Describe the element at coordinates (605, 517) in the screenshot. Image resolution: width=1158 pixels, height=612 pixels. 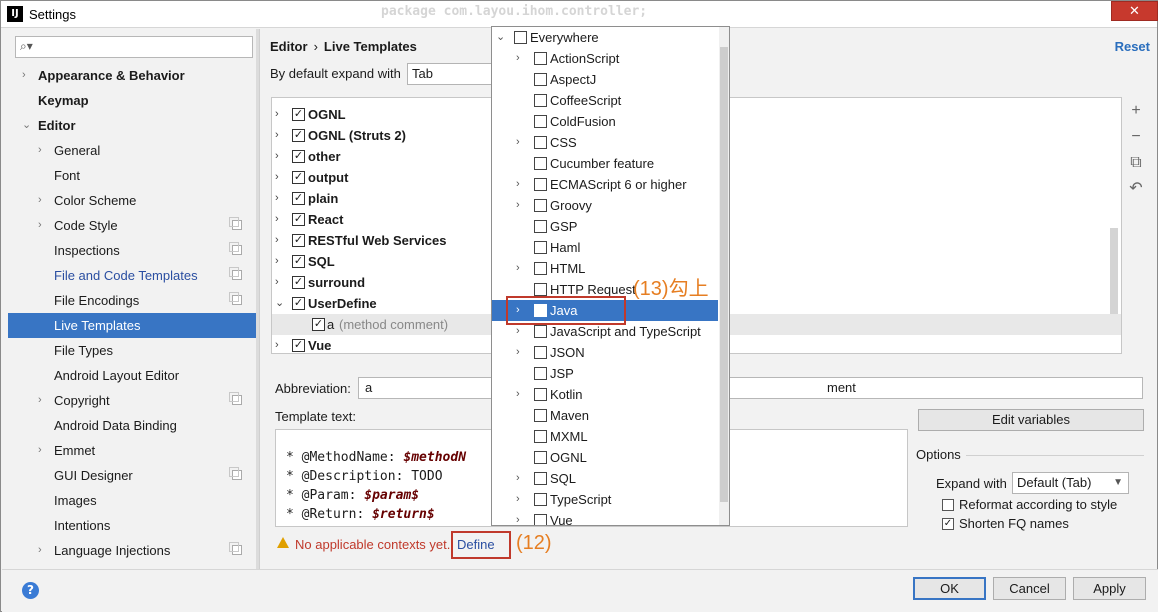
I see `context-item-vue: › Vue` at that location.